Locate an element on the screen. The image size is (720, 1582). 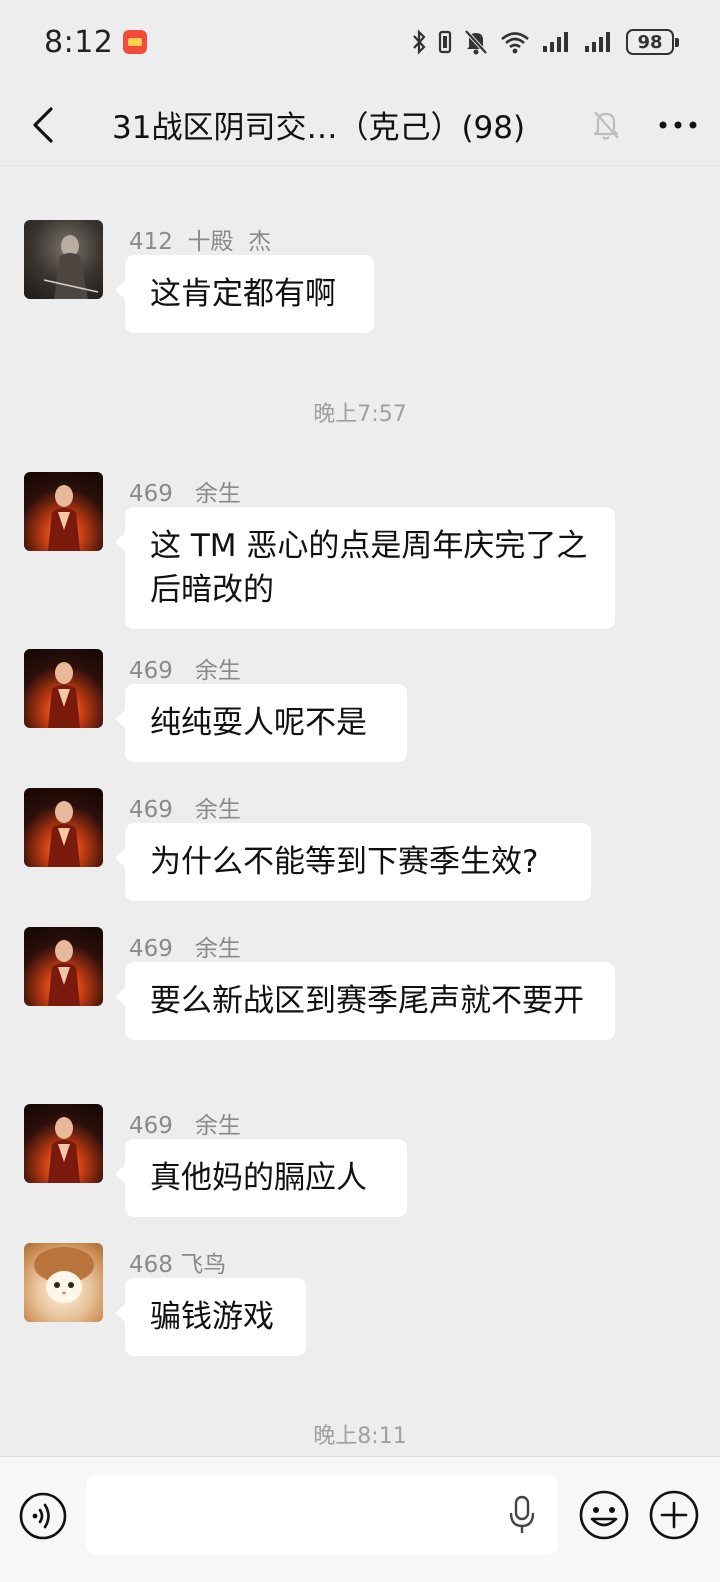
notification-app-icon is located at coordinates (135, 42).